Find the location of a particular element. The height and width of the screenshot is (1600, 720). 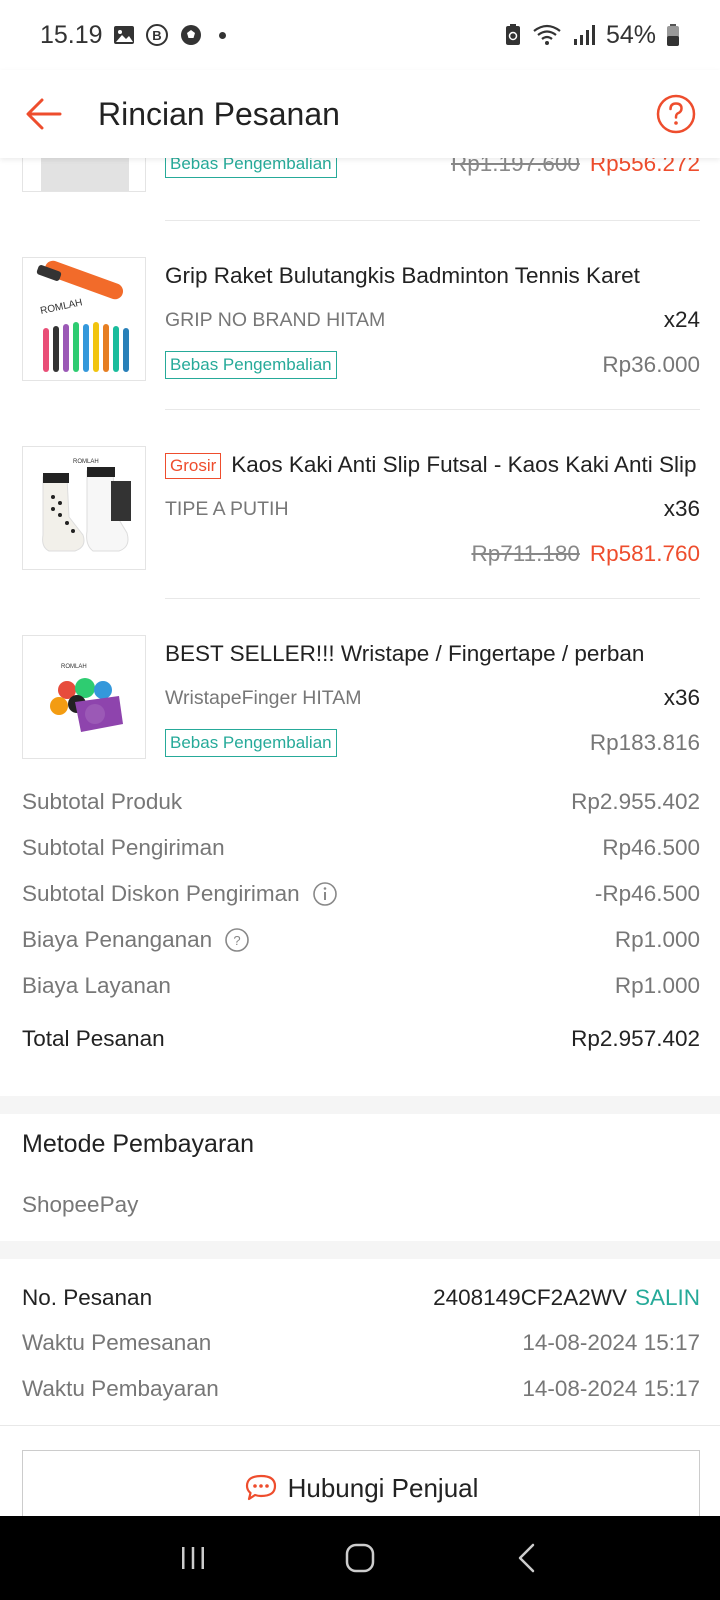

recent-apps-icon is located at coordinates (193, 1558).